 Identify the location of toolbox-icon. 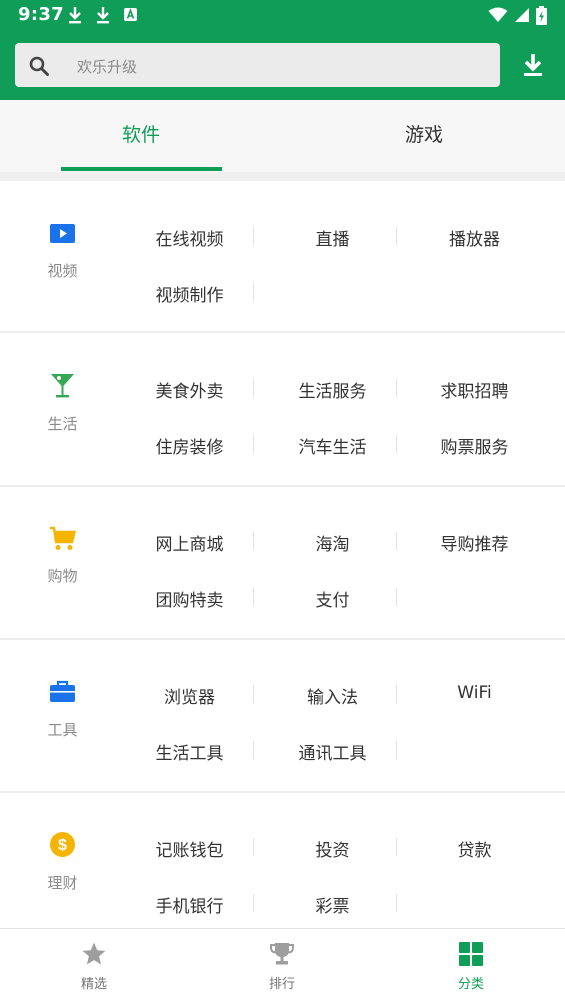
(62, 691).